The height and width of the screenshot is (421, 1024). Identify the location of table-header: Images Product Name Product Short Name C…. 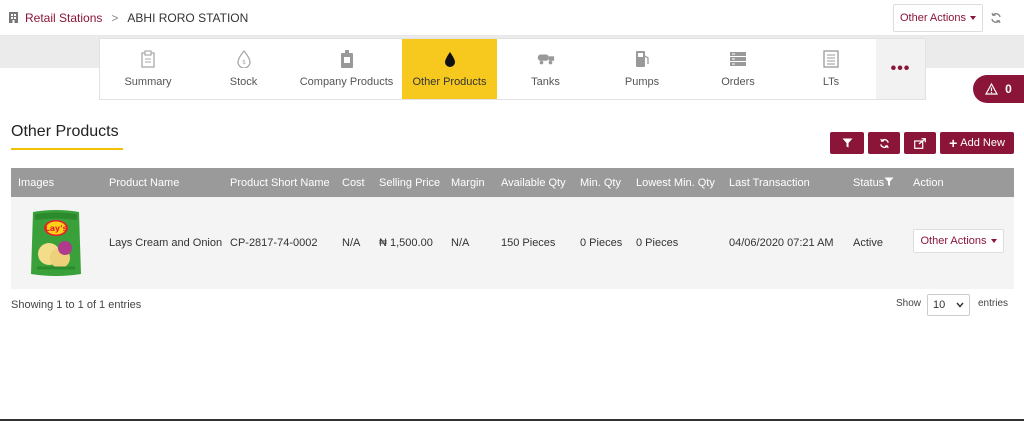
(512, 182).